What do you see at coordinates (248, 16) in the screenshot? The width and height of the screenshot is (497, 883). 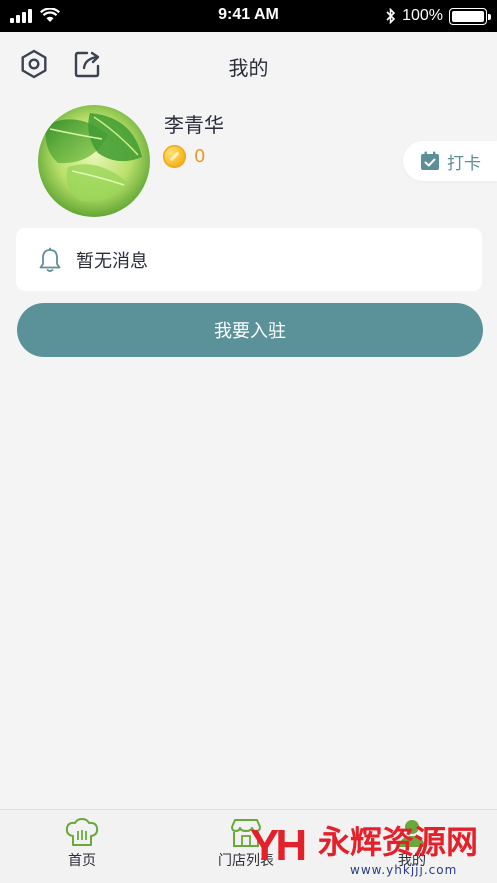 I see `status-bar: 9:41 AM 100%` at bounding box center [248, 16].